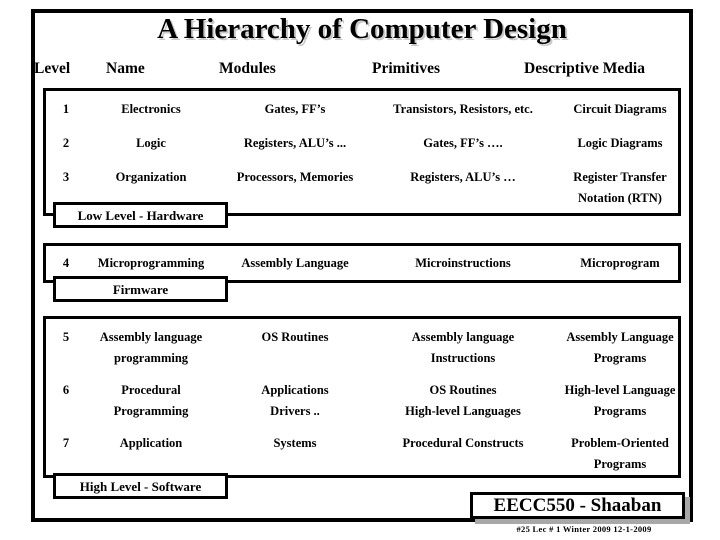  Describe the element at coordinates (140, 215) in the screenshot. I see `group-label-low-level-hardware: Low Level - Hardware` at that location.